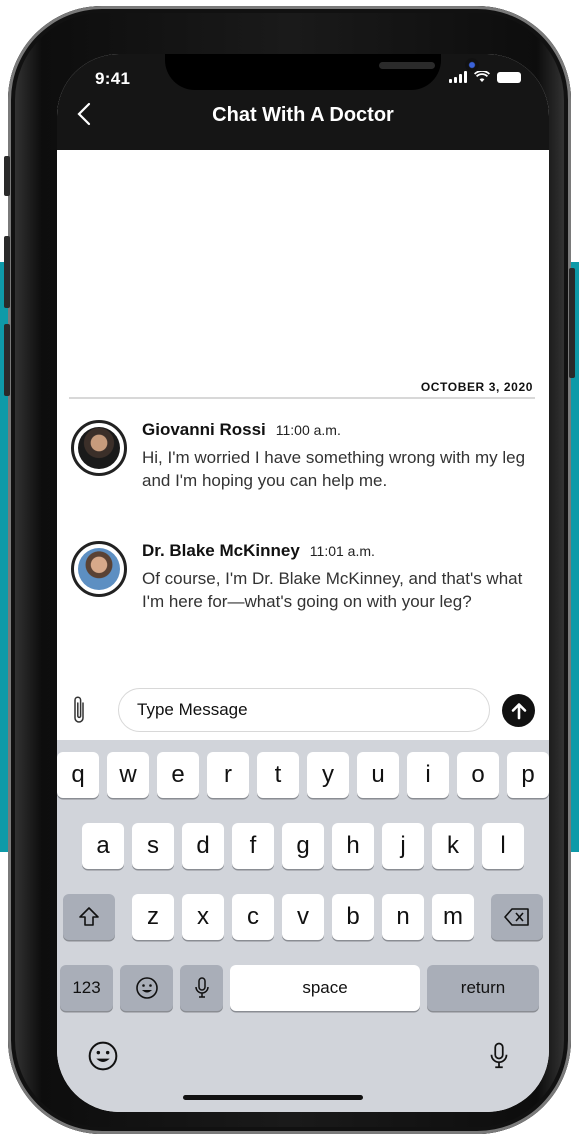 The height and width of the screenshot is (1138, 579). I want to click on message-input, so click(304, 710).